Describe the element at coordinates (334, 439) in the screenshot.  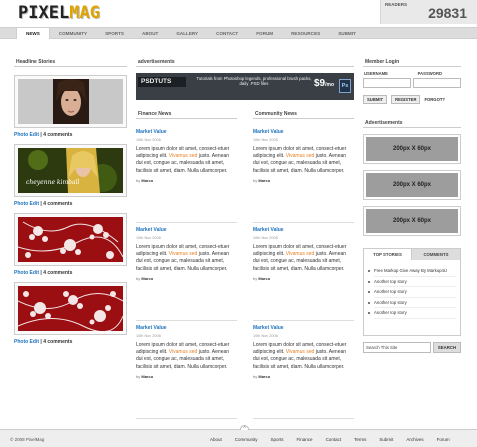
I see `footer-link-contact: Contact` at that location.